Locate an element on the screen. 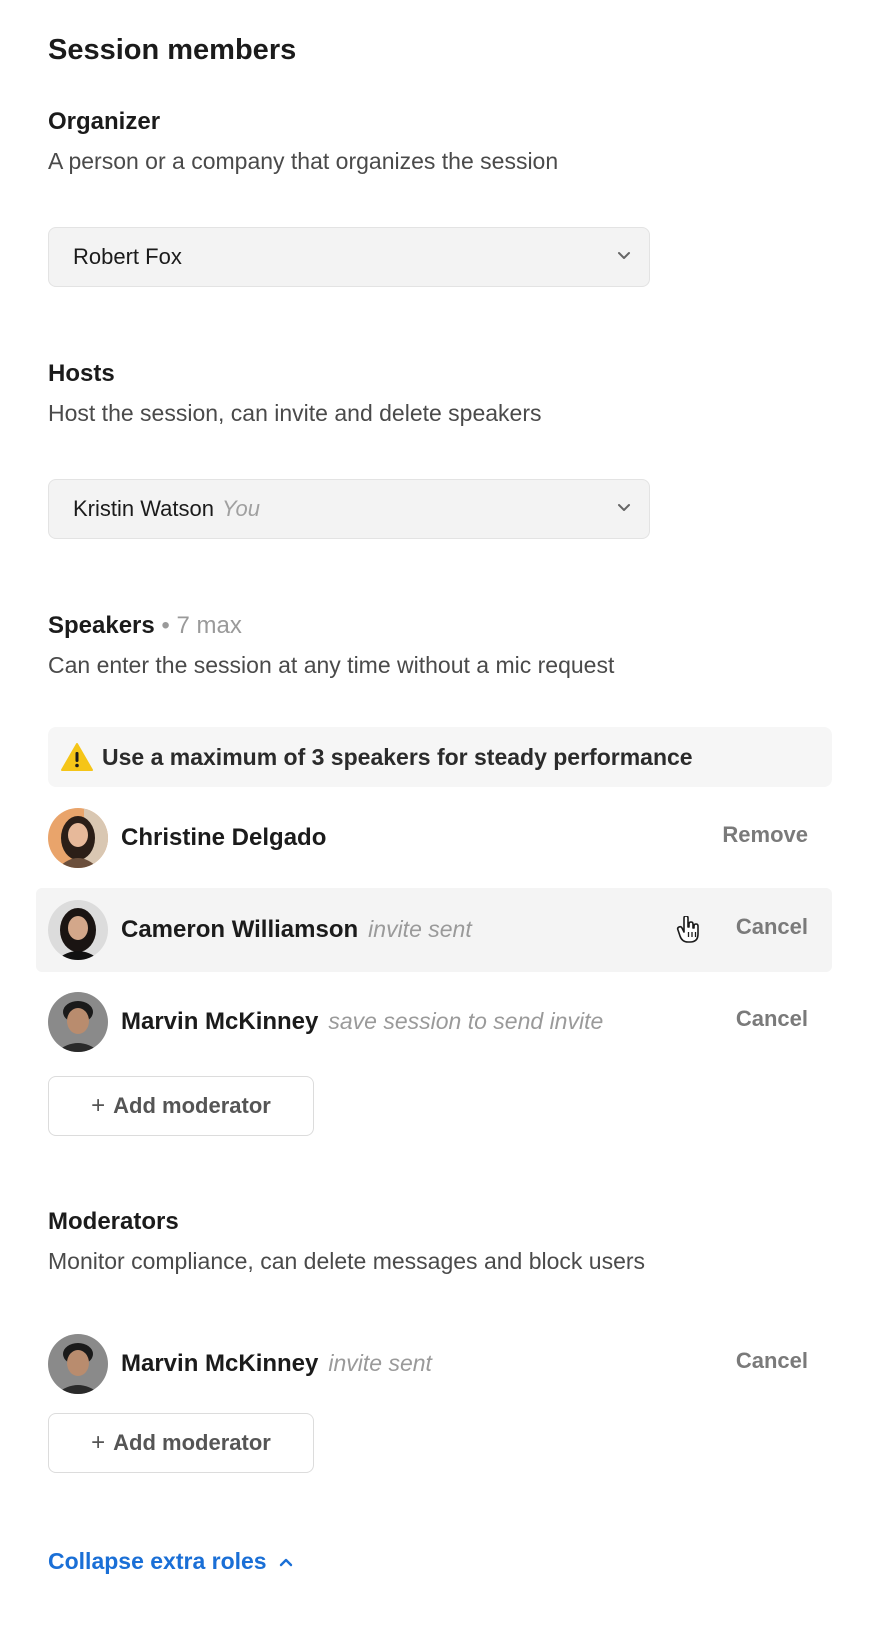 The height and width of the screenshot is (1635, 876). speaker-row: Christine Delgado Remove is located at coordinates (434, 838).